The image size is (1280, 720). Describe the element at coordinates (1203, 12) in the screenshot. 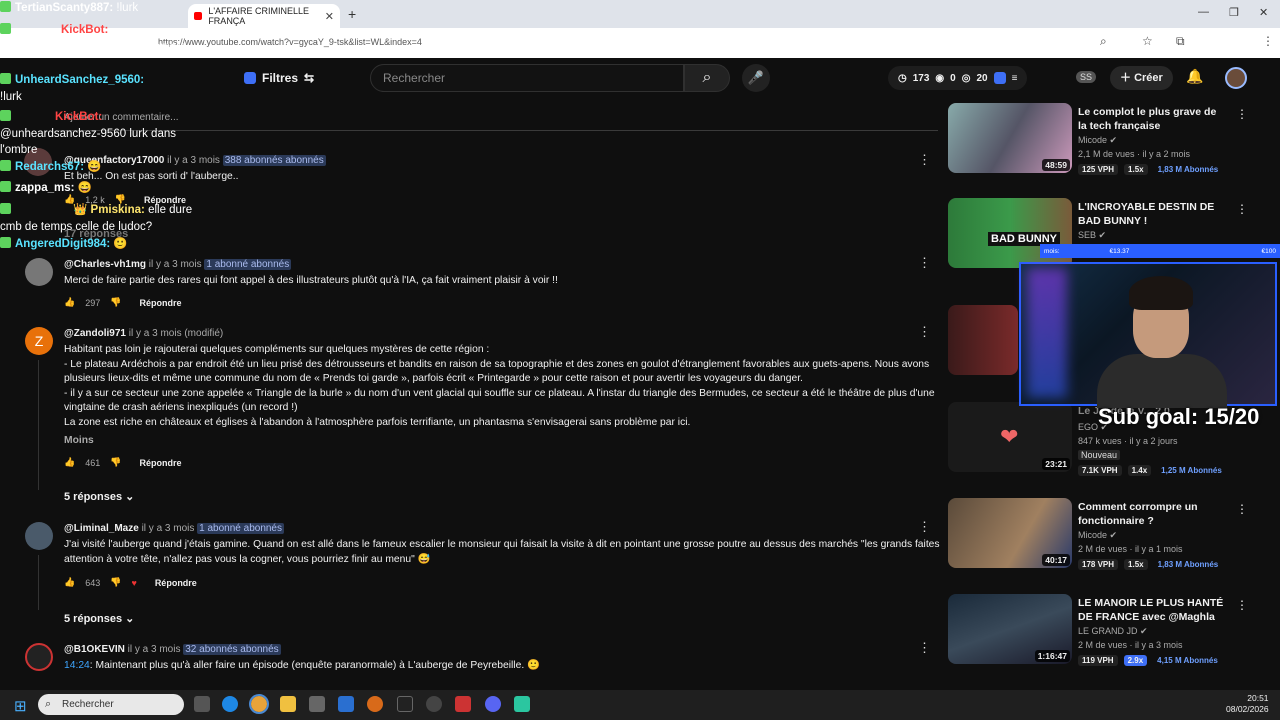

I see `minimize-icon: —` at that location.